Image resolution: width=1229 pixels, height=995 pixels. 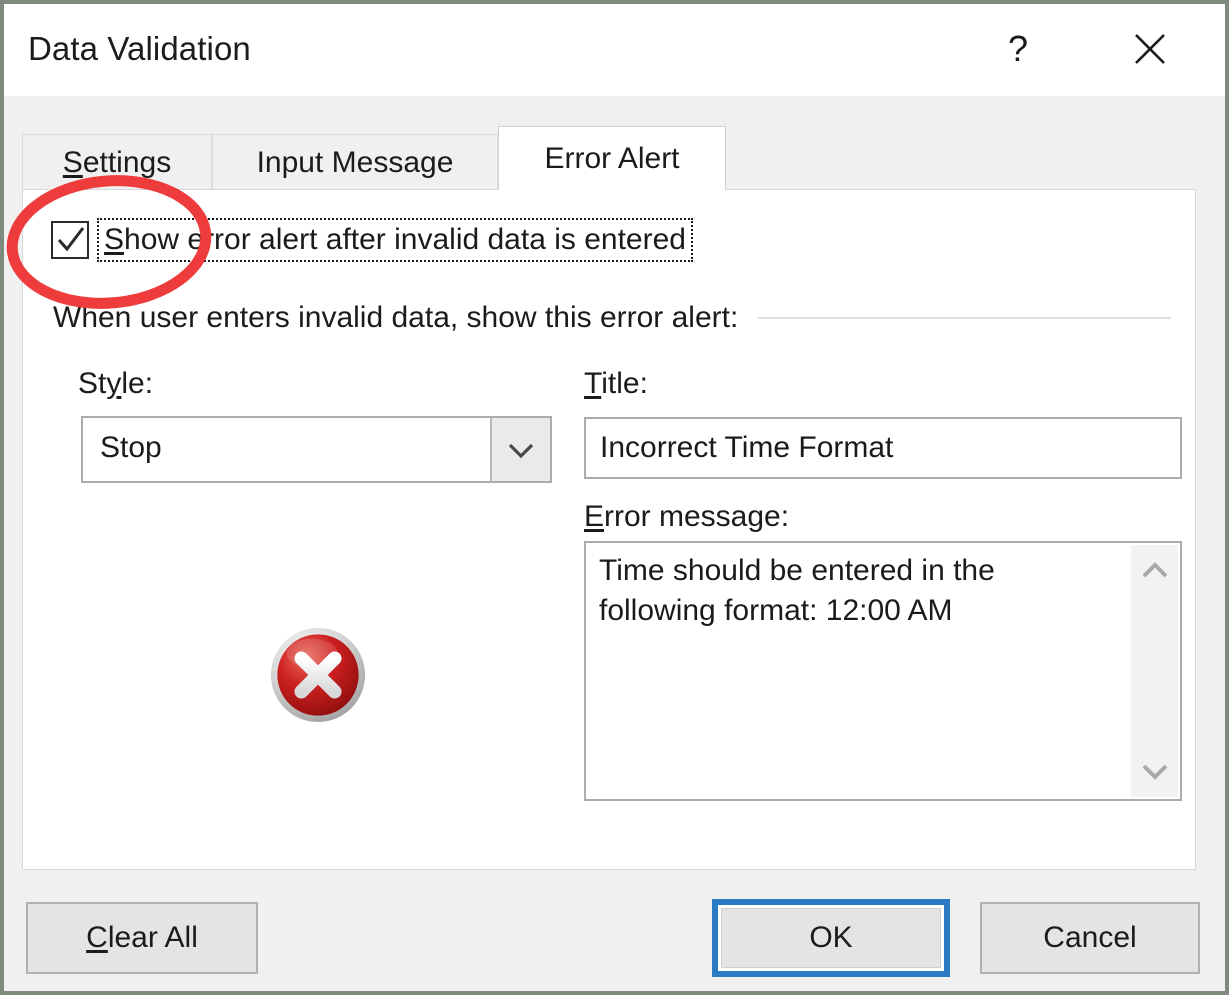 I want to click on style-label: Style:, so click(x=116, y=383).